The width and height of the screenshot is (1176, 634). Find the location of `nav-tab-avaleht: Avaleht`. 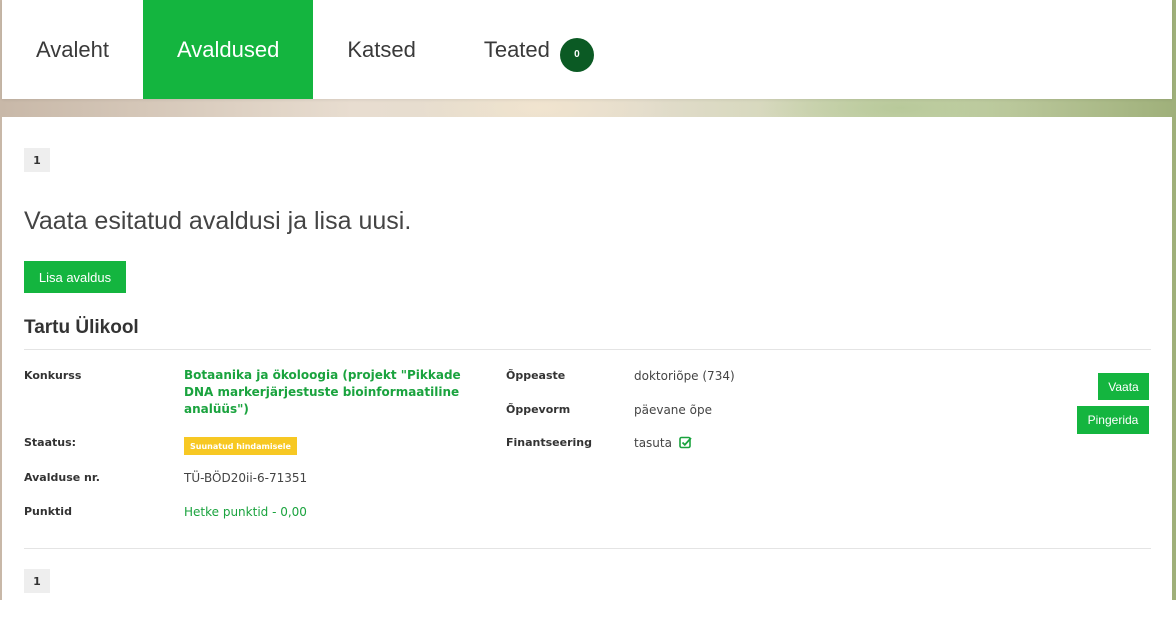

nav-tab-avaleht: Avaleht is located at coordinates (72, 49).